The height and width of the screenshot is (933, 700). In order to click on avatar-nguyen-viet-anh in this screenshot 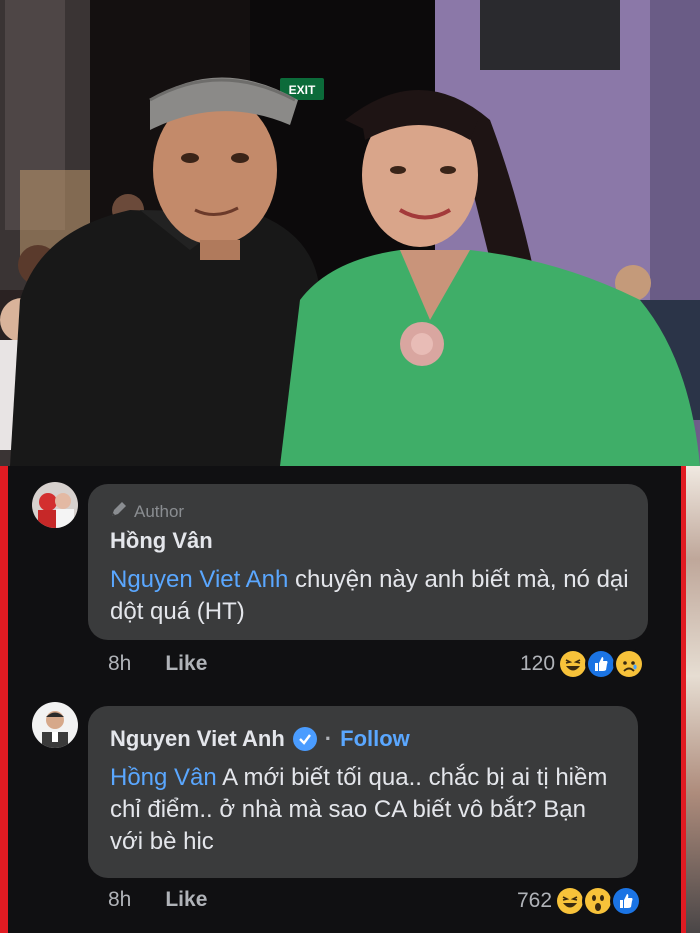, I will do `click(55, 725)`.